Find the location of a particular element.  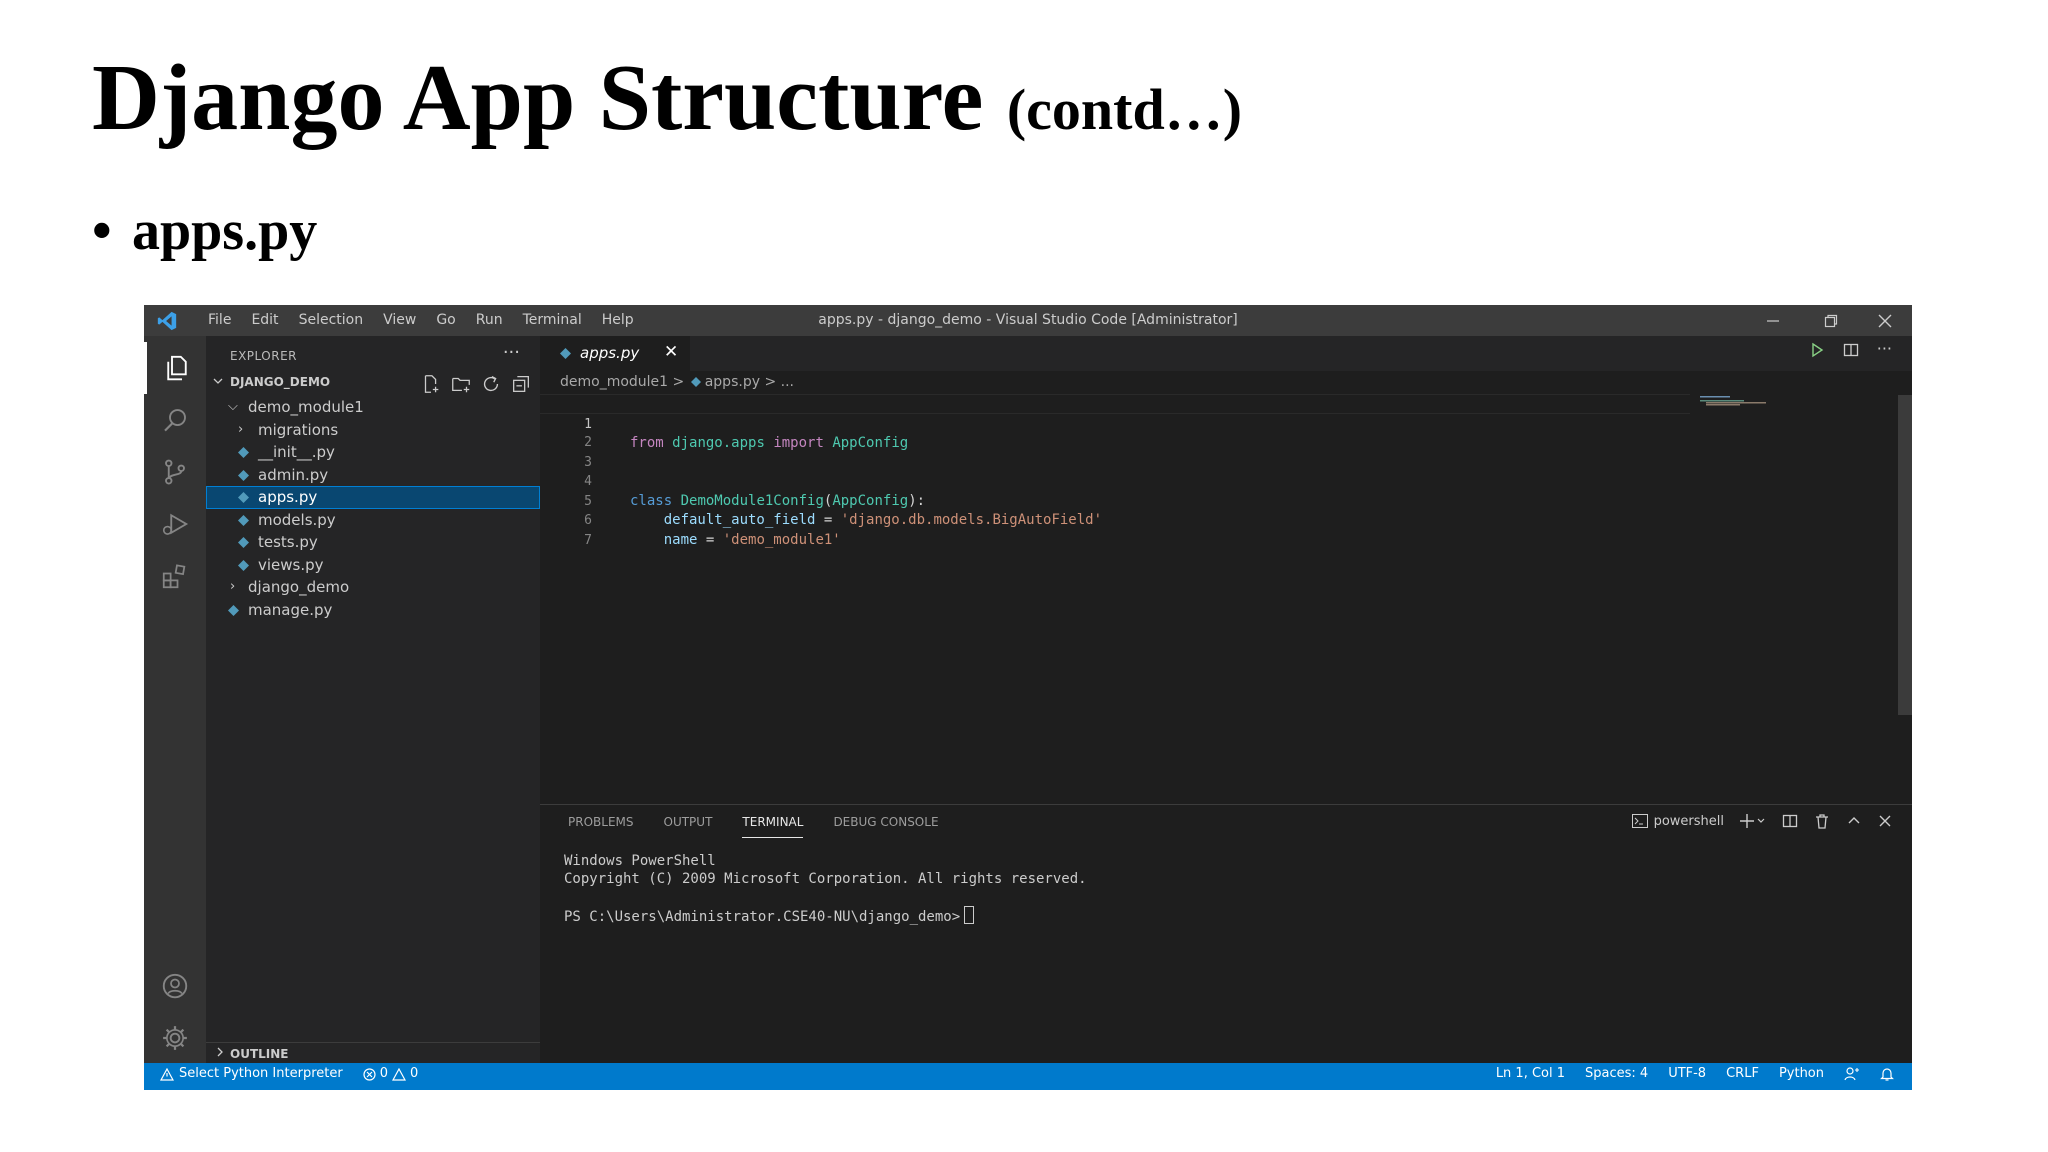

tab-apps-py: apps.py ✕ is located at coordinates (615, 353).